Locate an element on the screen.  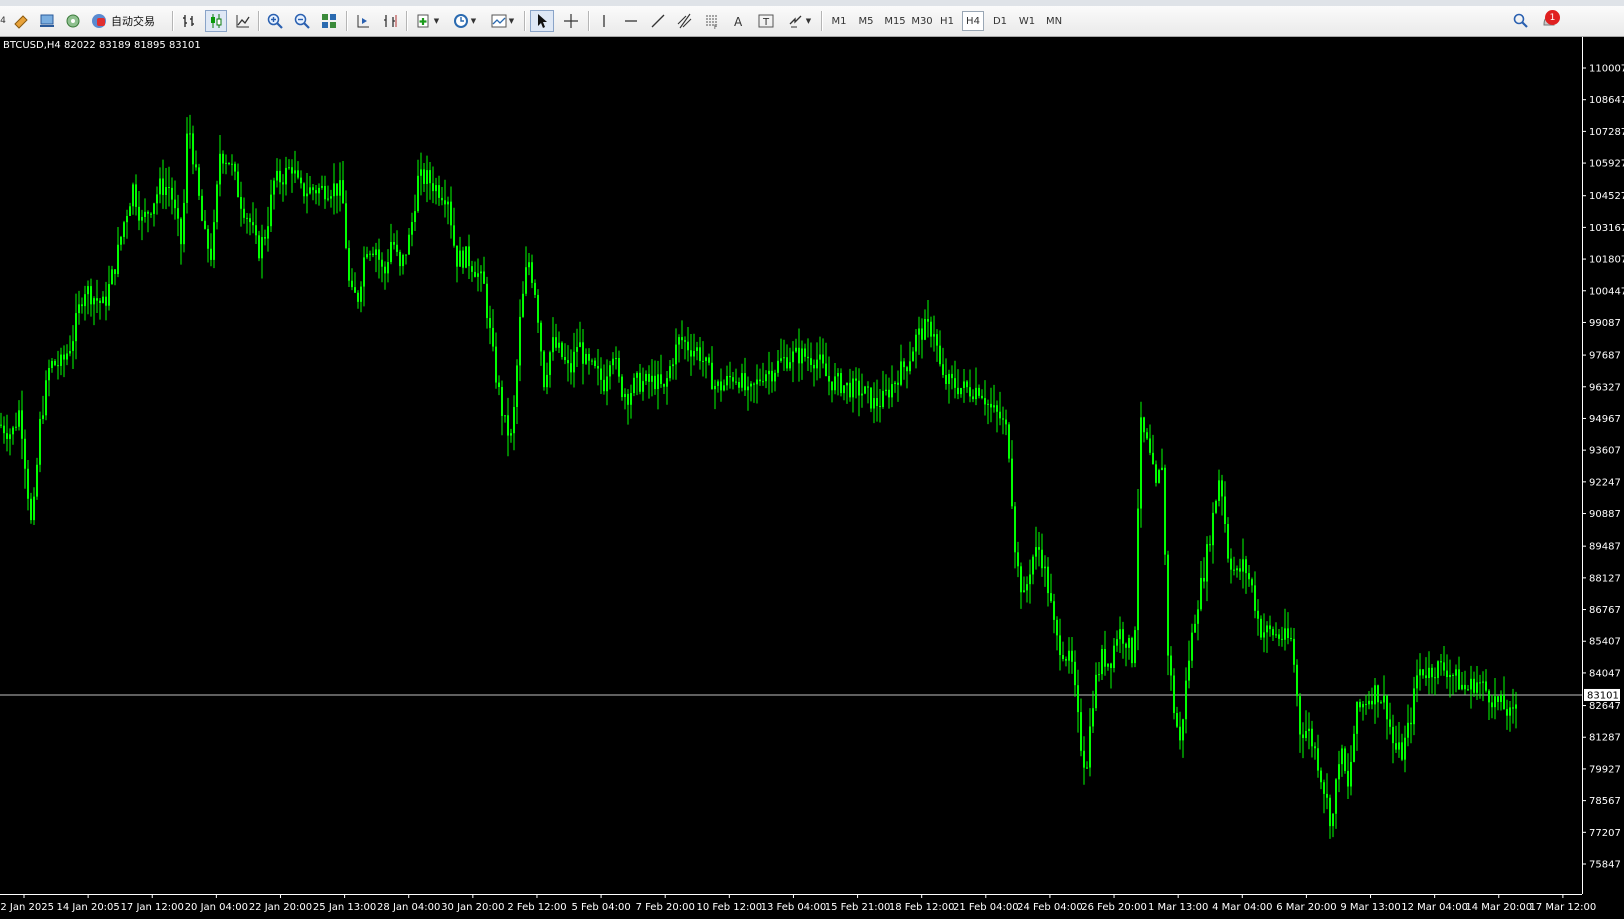
crosshair-icon is located at coordinates (571, 21).